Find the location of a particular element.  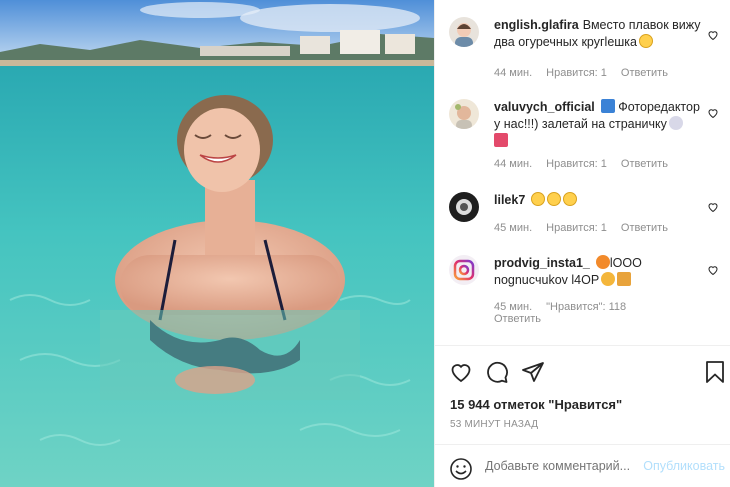

bookmark-icon is located at coordinates (715, 372).